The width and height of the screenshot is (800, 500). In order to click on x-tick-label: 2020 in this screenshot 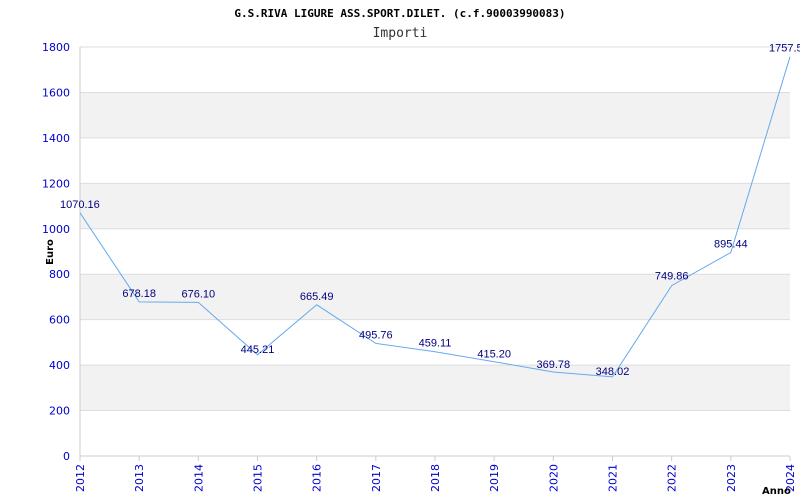, I will do `click(553, 478)`.